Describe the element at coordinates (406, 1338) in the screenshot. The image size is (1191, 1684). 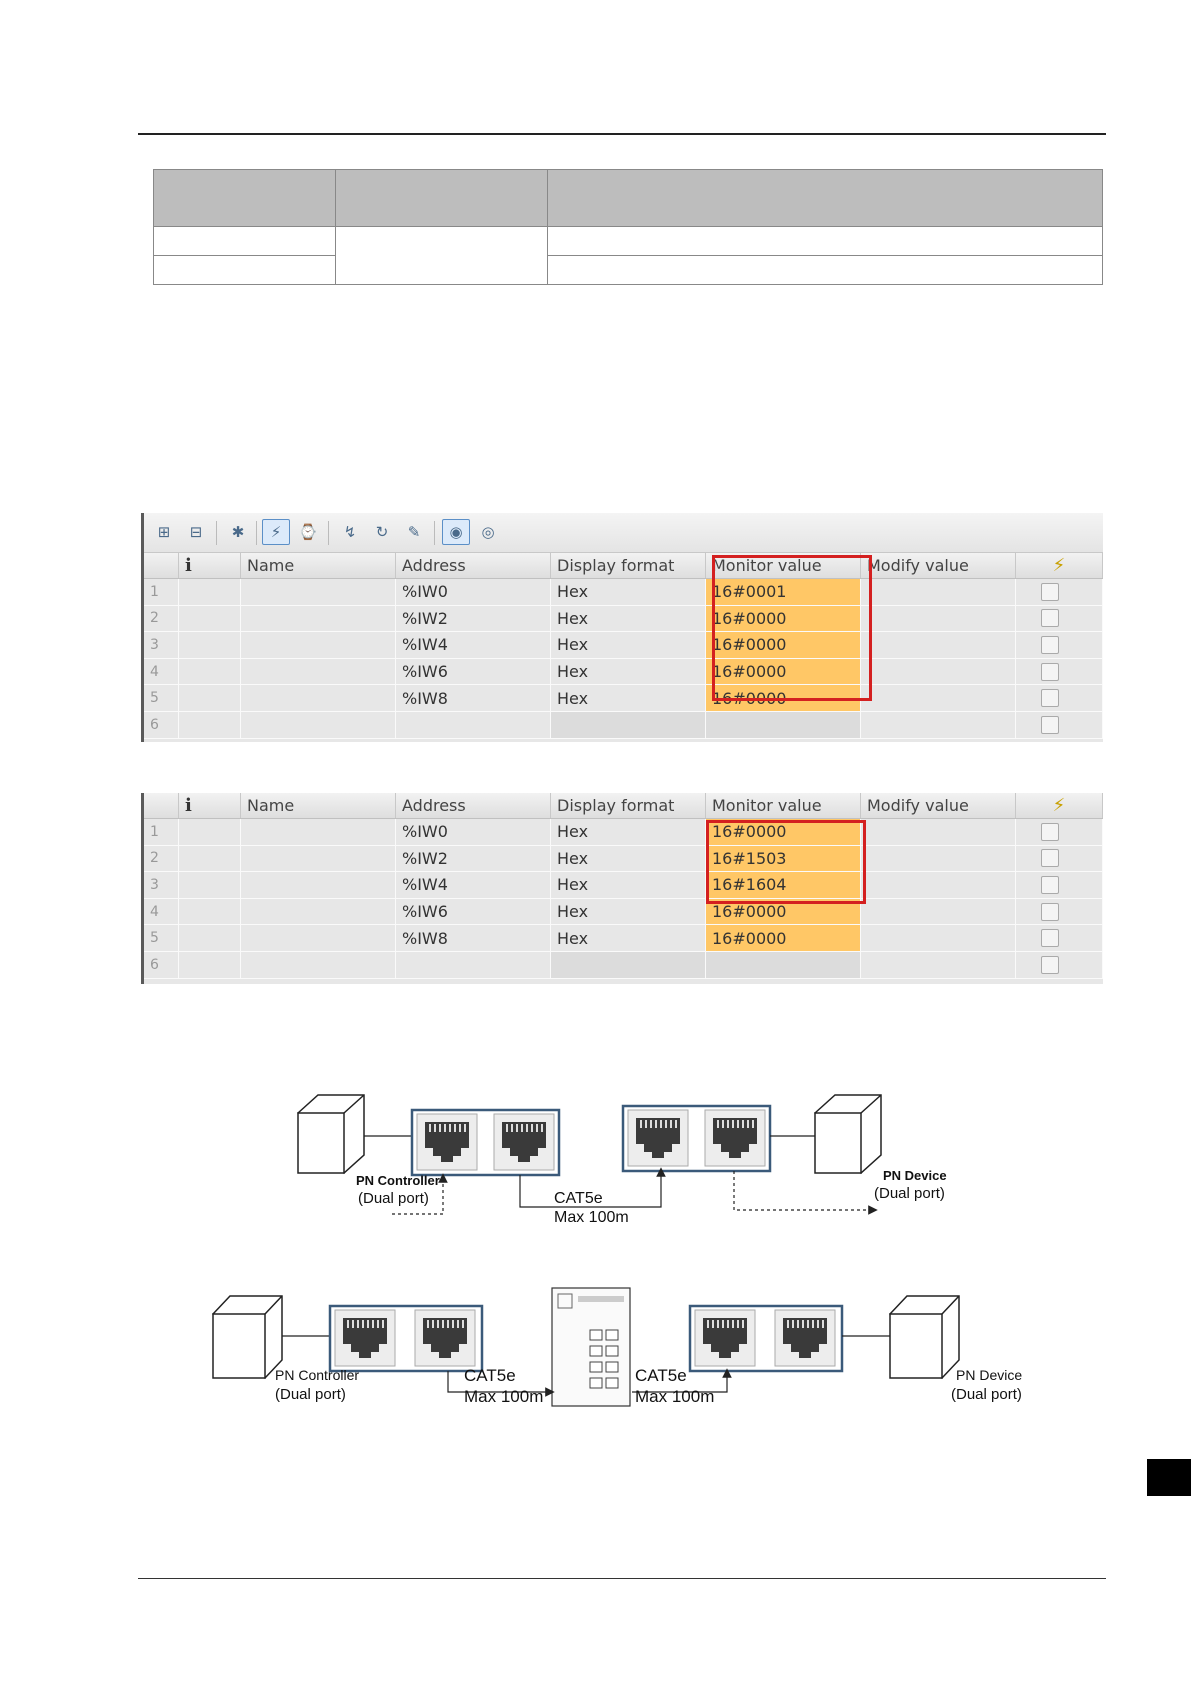
I see `controller-ports` at that location.